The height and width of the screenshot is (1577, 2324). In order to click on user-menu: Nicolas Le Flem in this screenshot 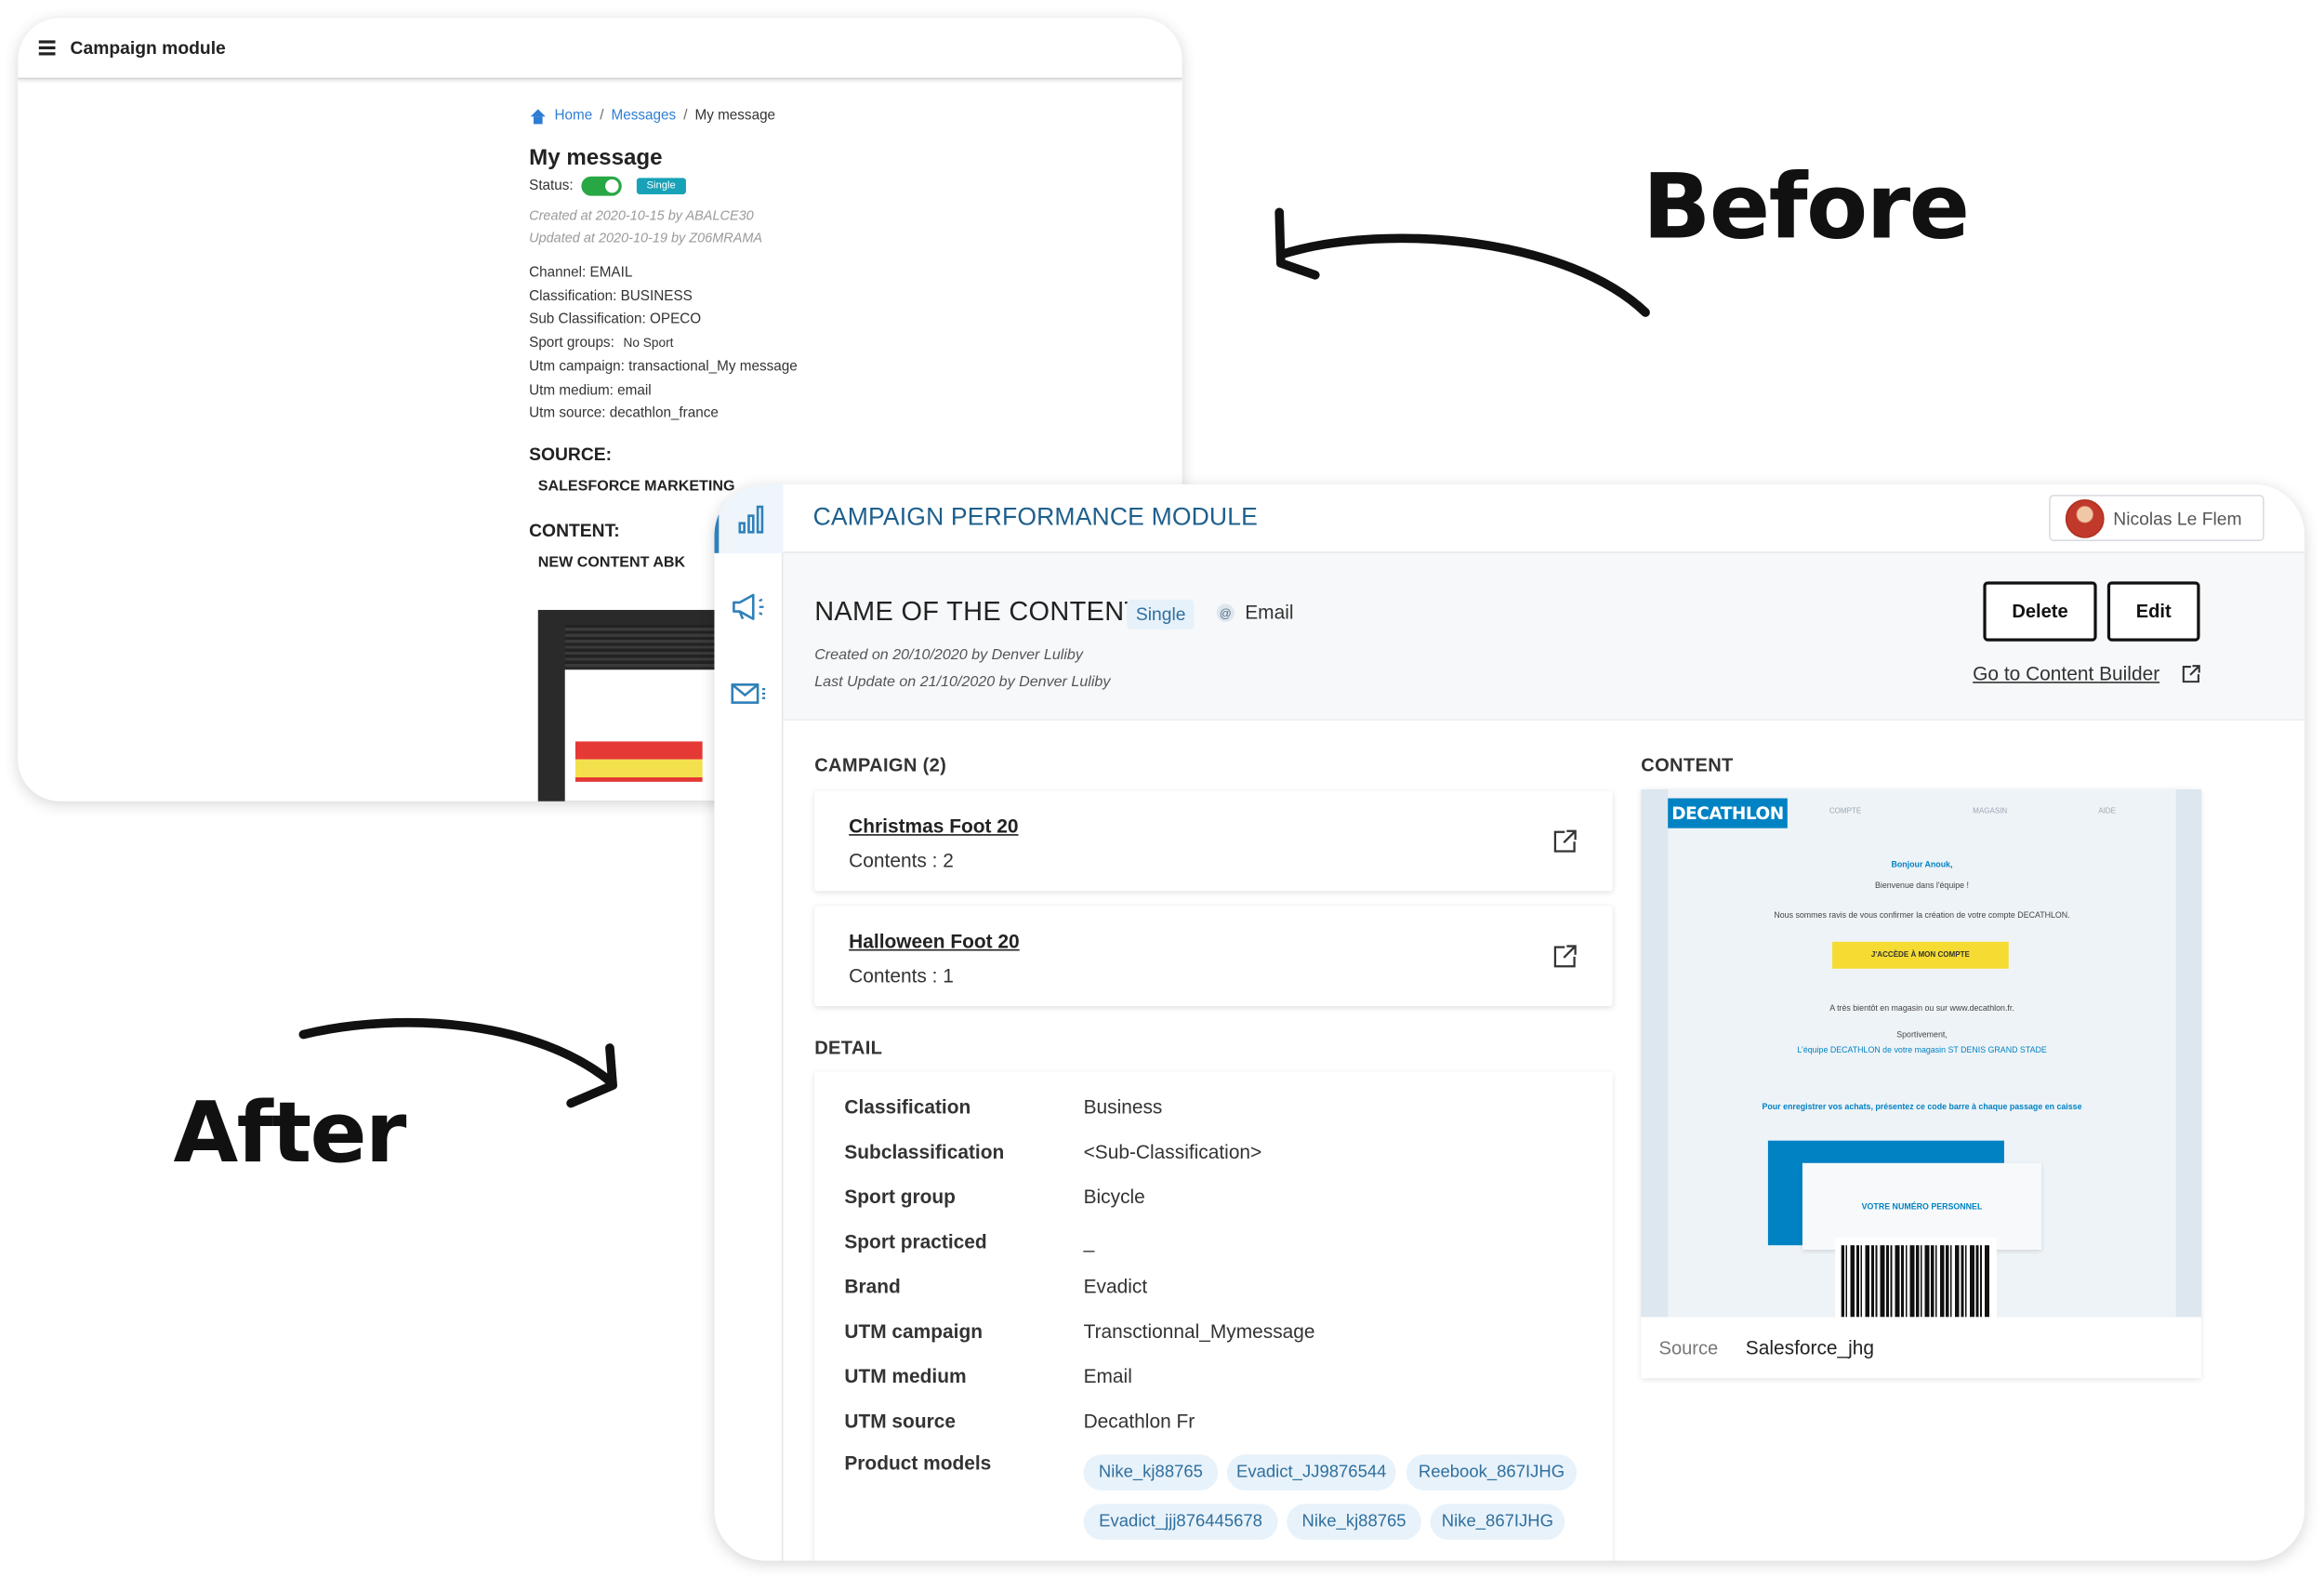, I will do `click(2157, 518)`.